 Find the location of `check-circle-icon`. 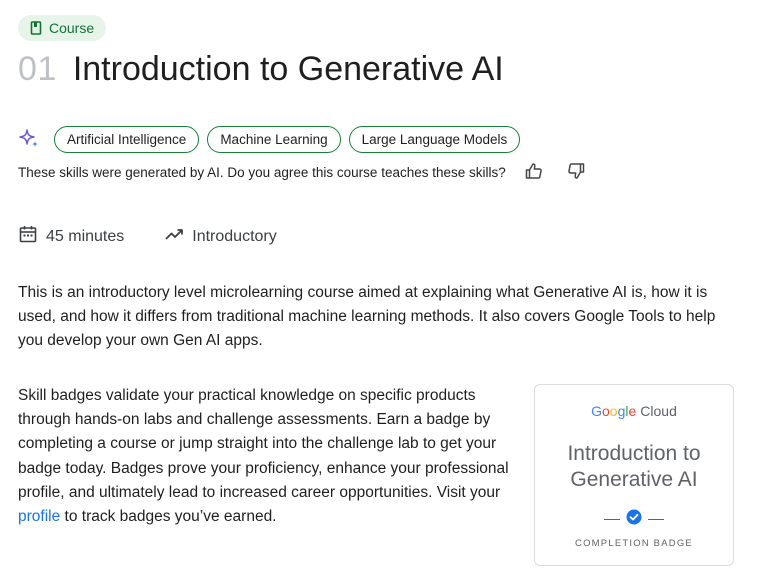

check-circle-icon is located at coordinates (634, 519).